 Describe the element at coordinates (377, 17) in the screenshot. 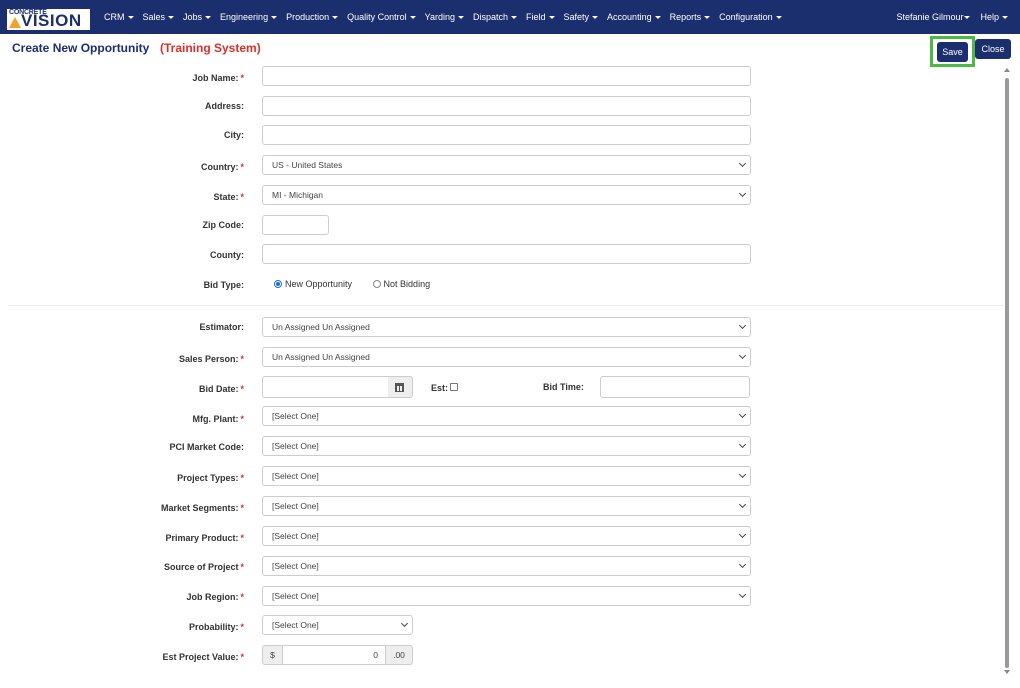

I see `nav-quality-control-label: Quality Control` at that location.